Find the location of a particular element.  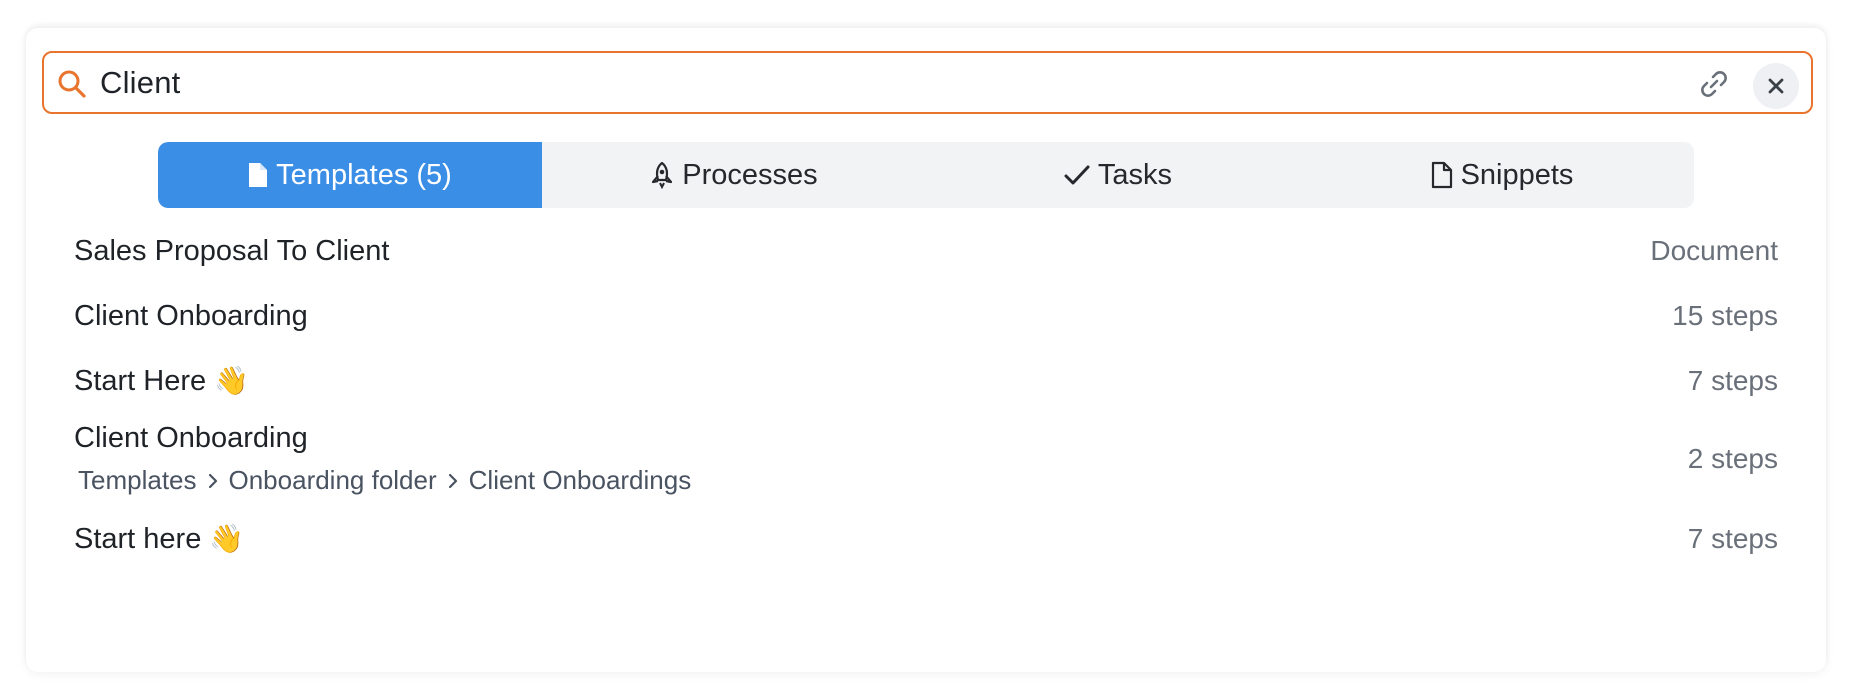

result-title: Start Here is located at coordinates (140, 381).